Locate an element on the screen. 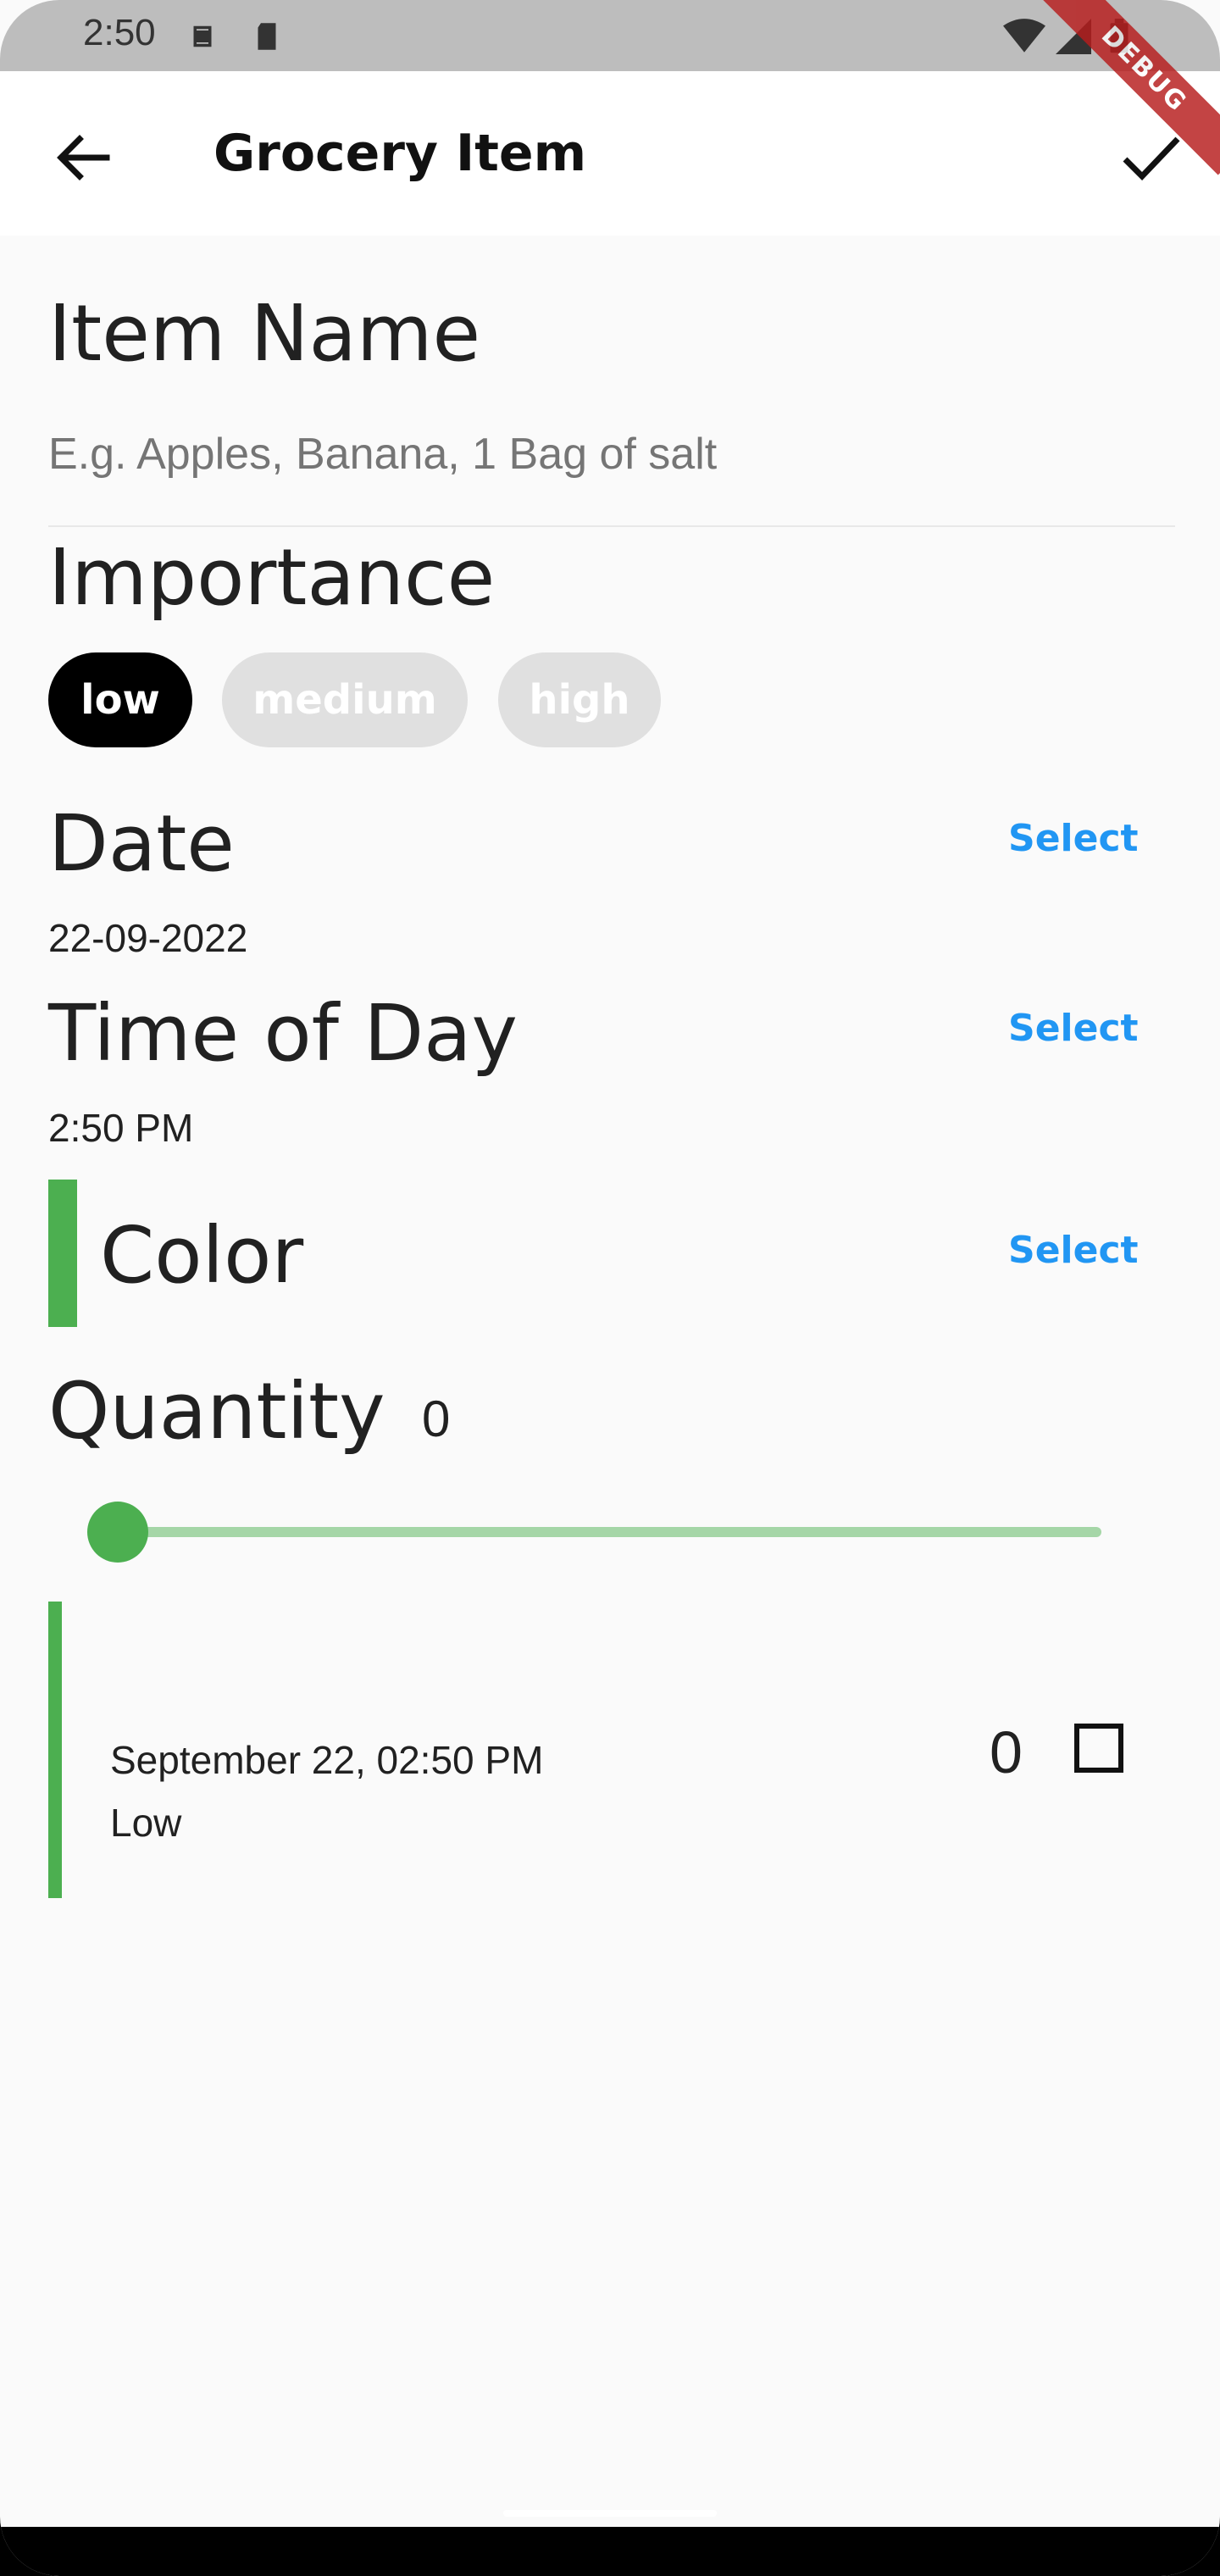  item-name-heading: Item Name is located at coordinates (264, 333).